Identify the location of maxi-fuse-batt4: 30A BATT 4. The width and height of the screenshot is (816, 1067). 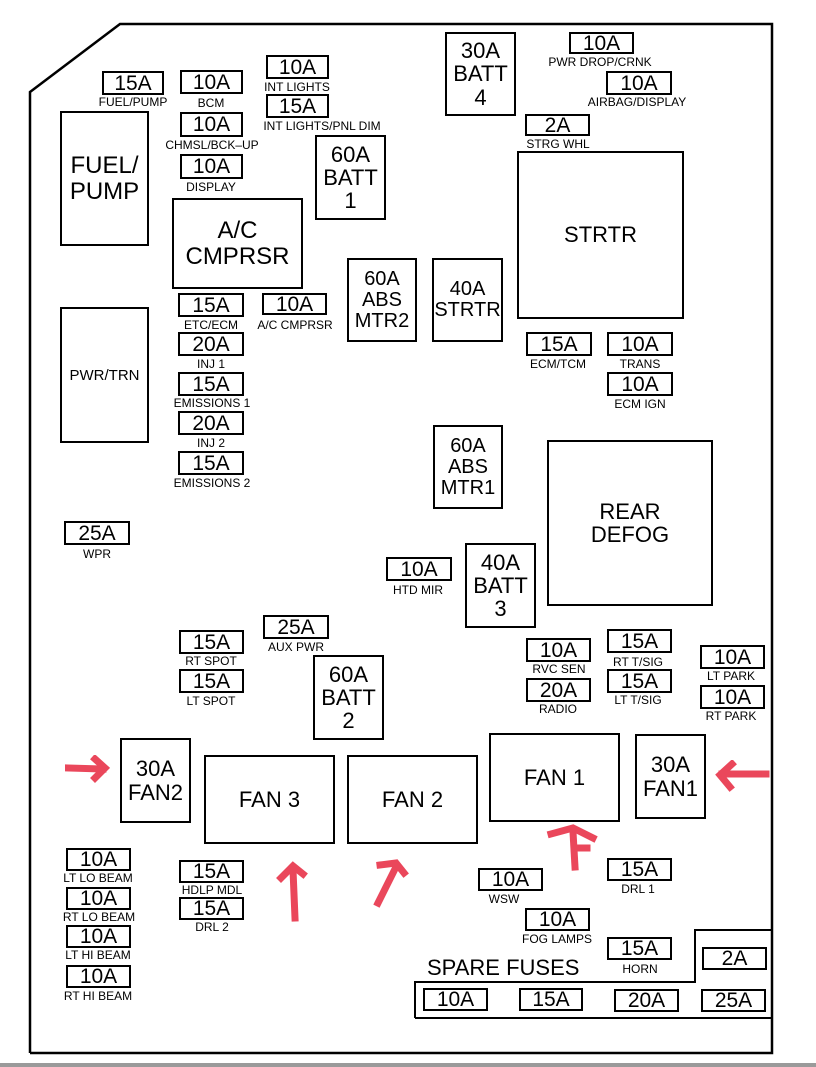
(480, 74).